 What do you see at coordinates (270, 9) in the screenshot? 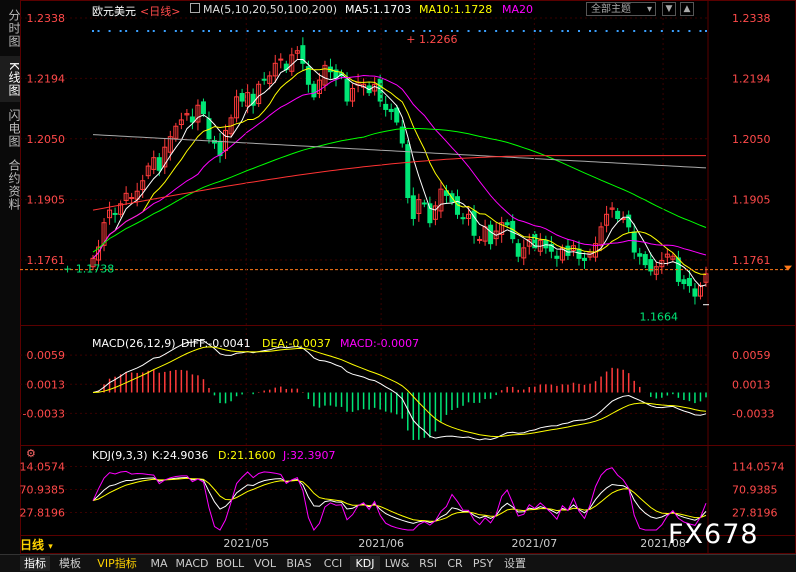
I see `ma-params: MA(5,10,20,50,100,200)` at bounding box center [270, 9].